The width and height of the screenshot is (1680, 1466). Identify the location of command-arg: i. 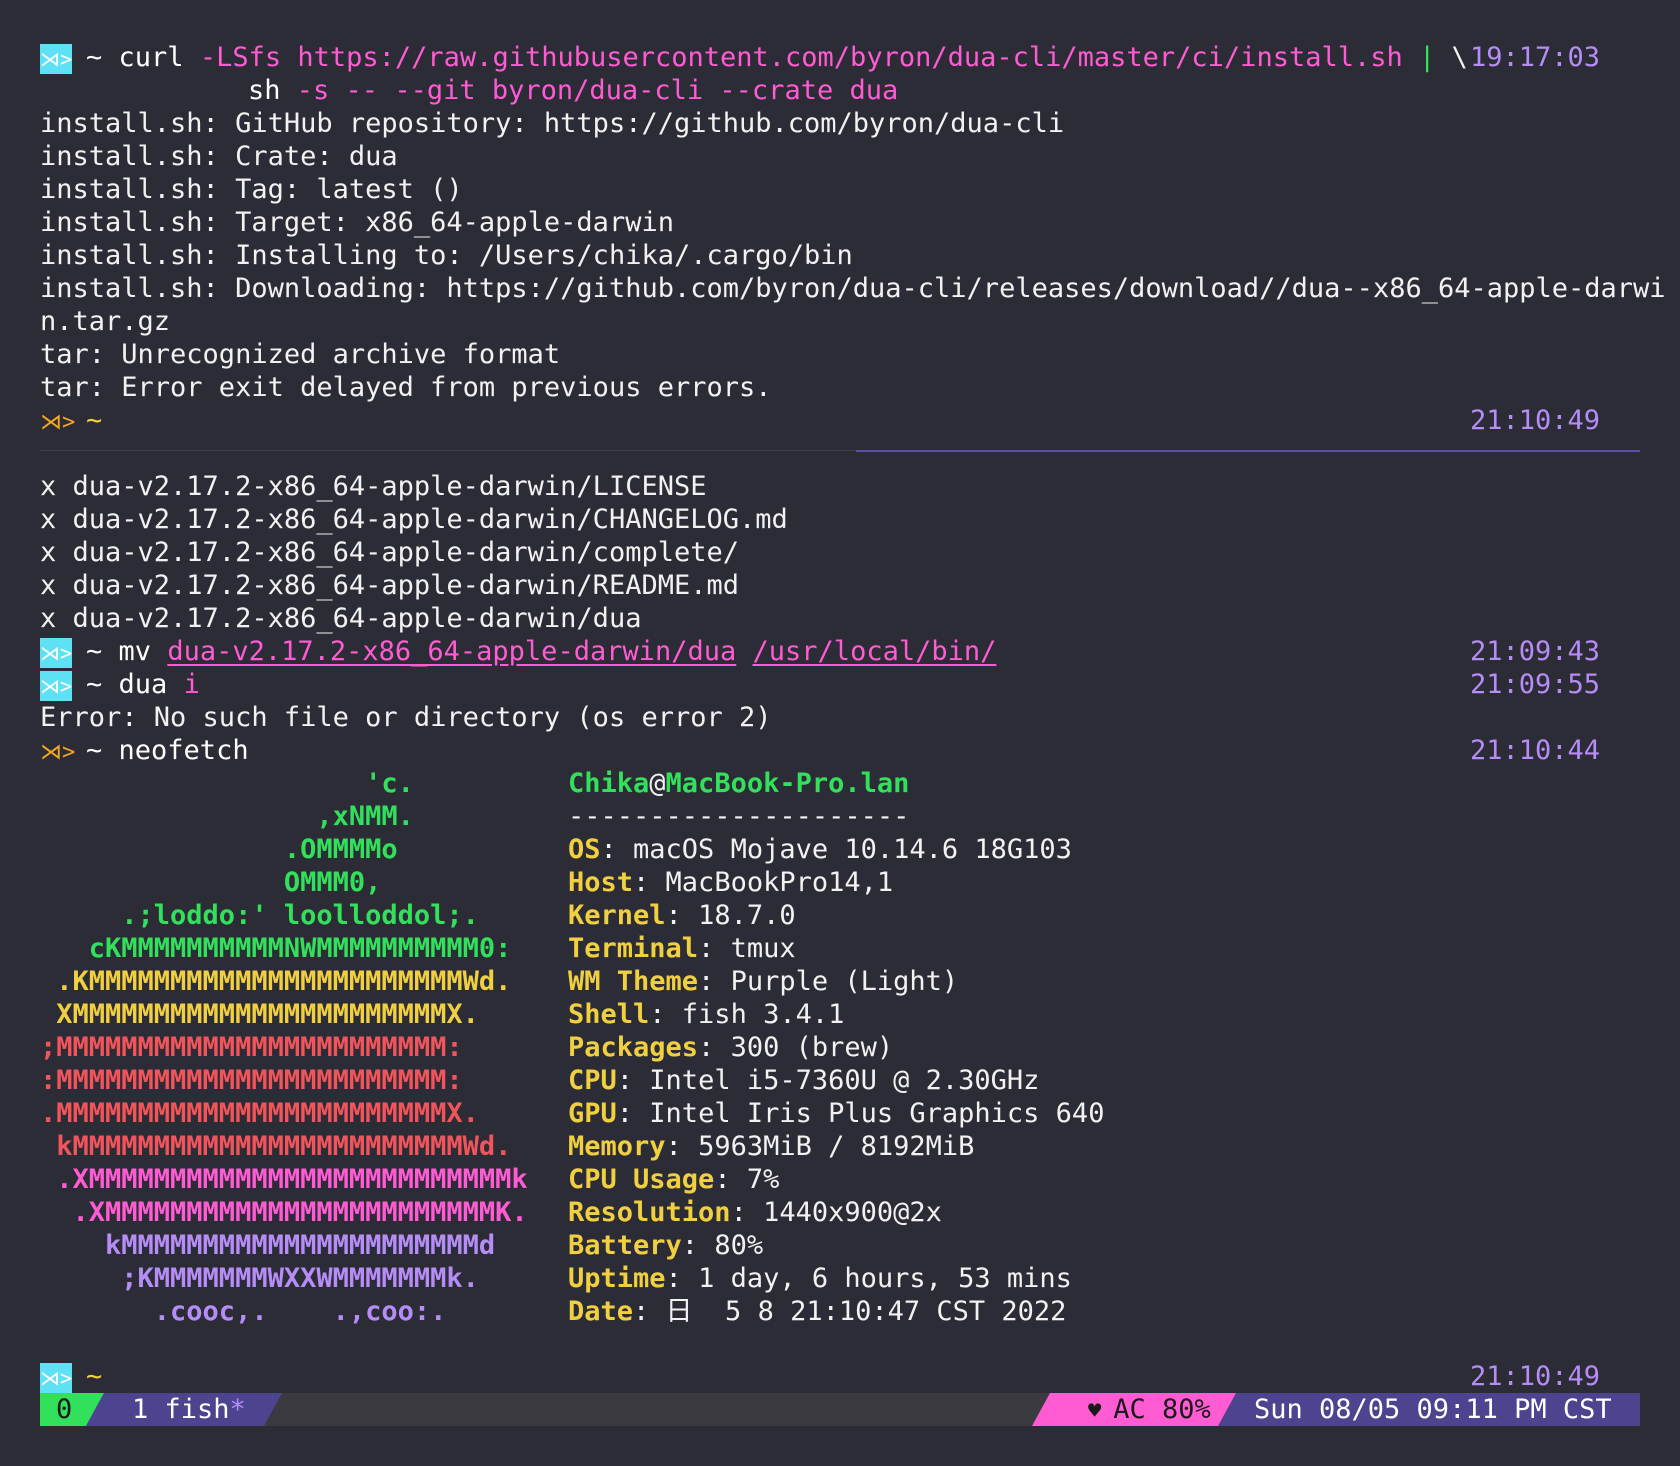
(191, 684).